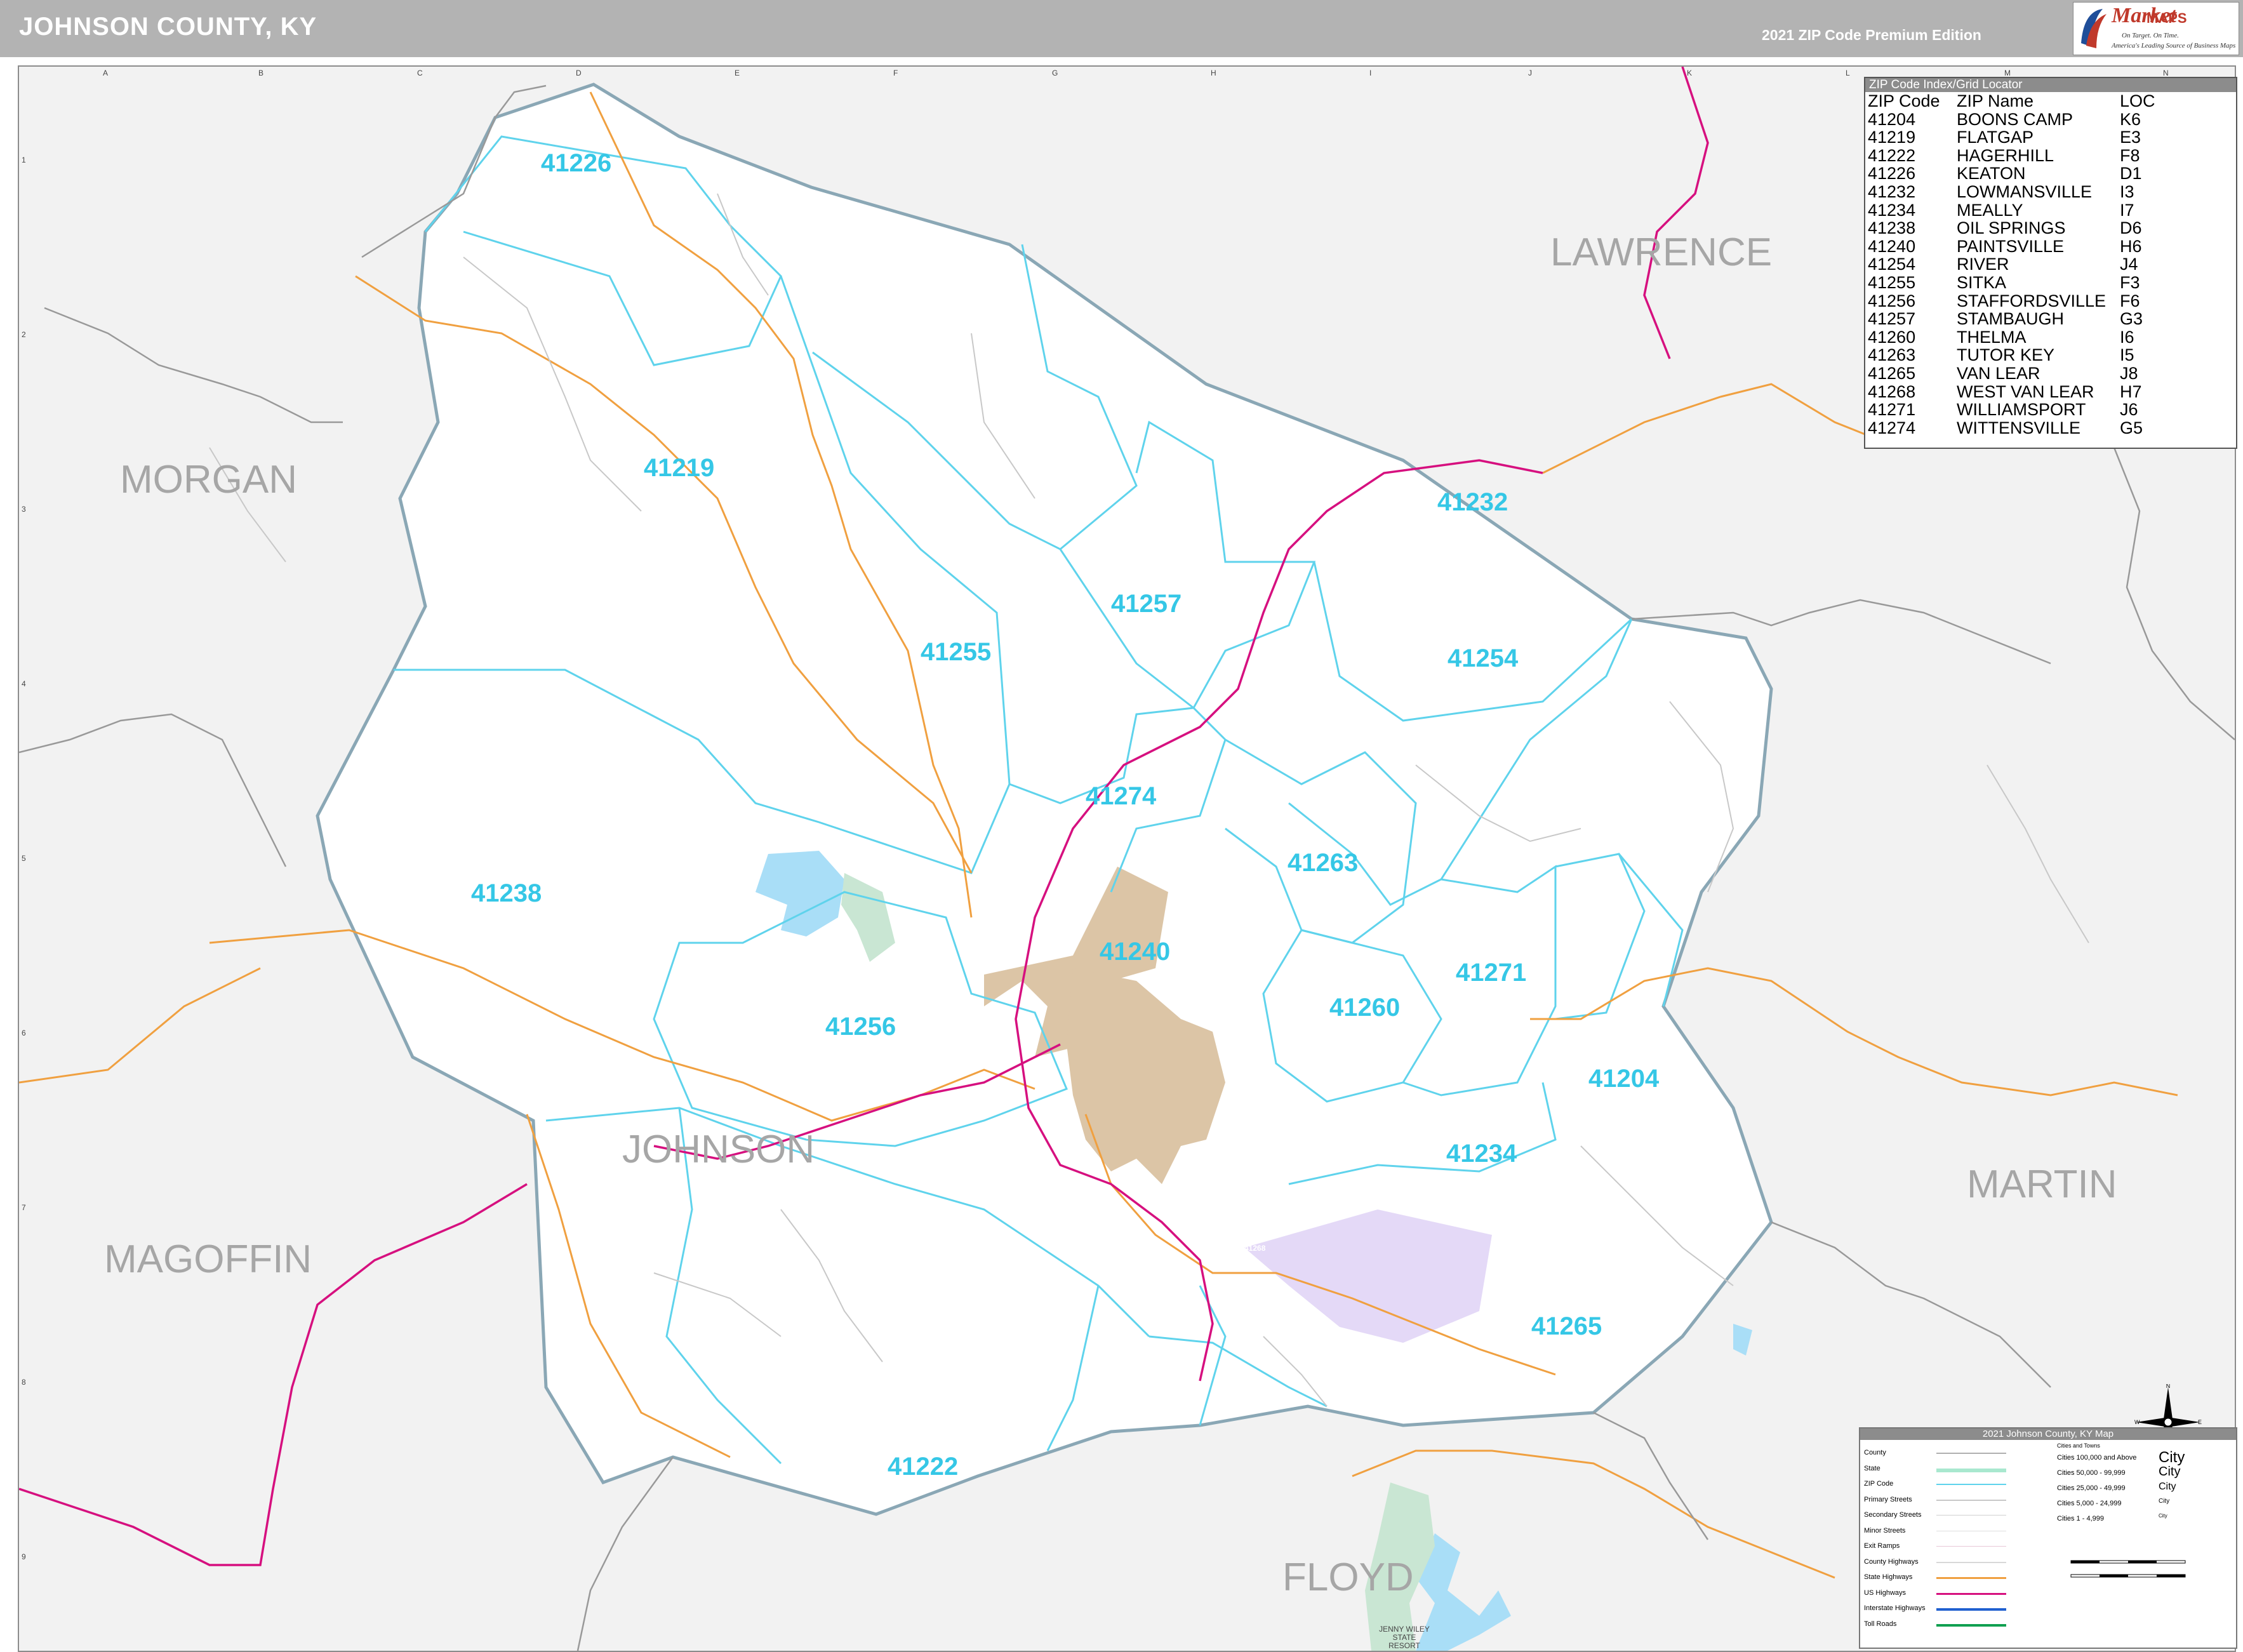  I want to click on zip-code-cell: 41204, so click(1892, 119).